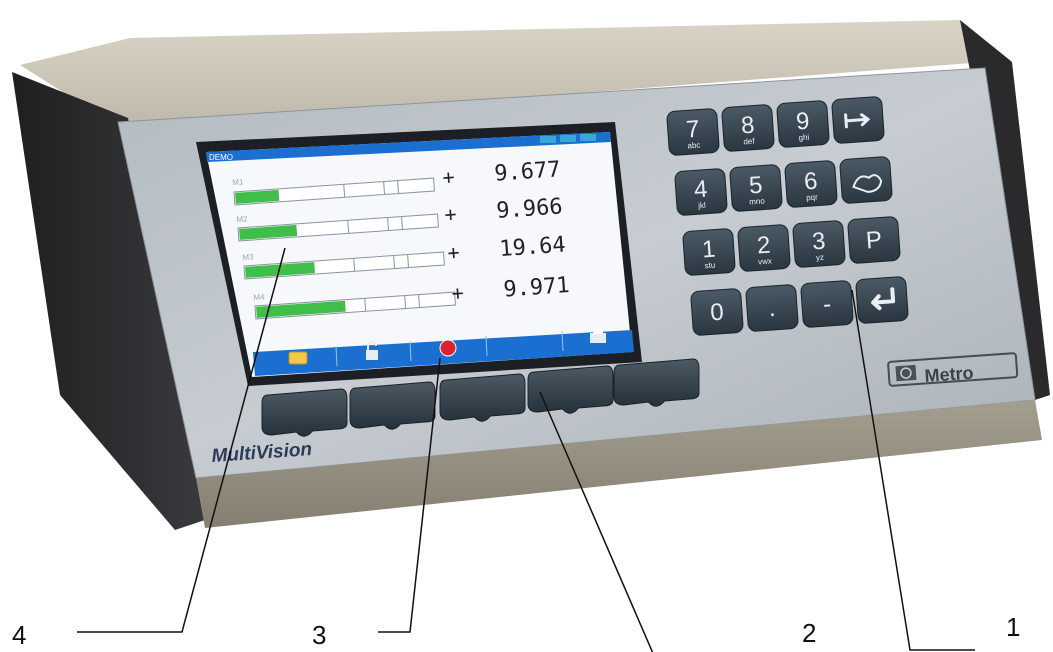  Describe the element at coordinates (803, 138) in the screenshot. I see `key-sub-label: ghi` at that location.